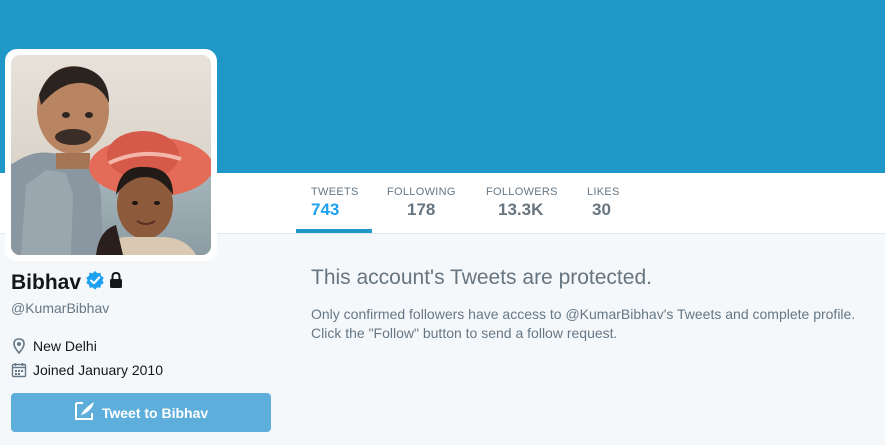 This screenshot has height=445, width=885. I want to click on profile-handle: @KumarBibhav, so click(60, 308).